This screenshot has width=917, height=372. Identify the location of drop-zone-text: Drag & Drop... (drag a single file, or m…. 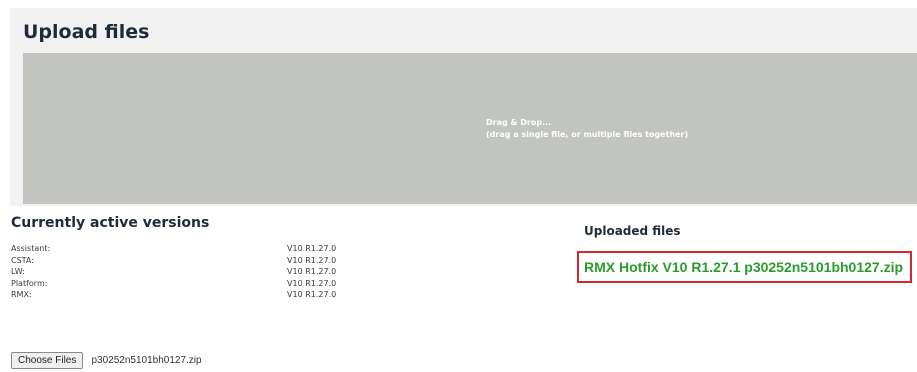
(587, 129).